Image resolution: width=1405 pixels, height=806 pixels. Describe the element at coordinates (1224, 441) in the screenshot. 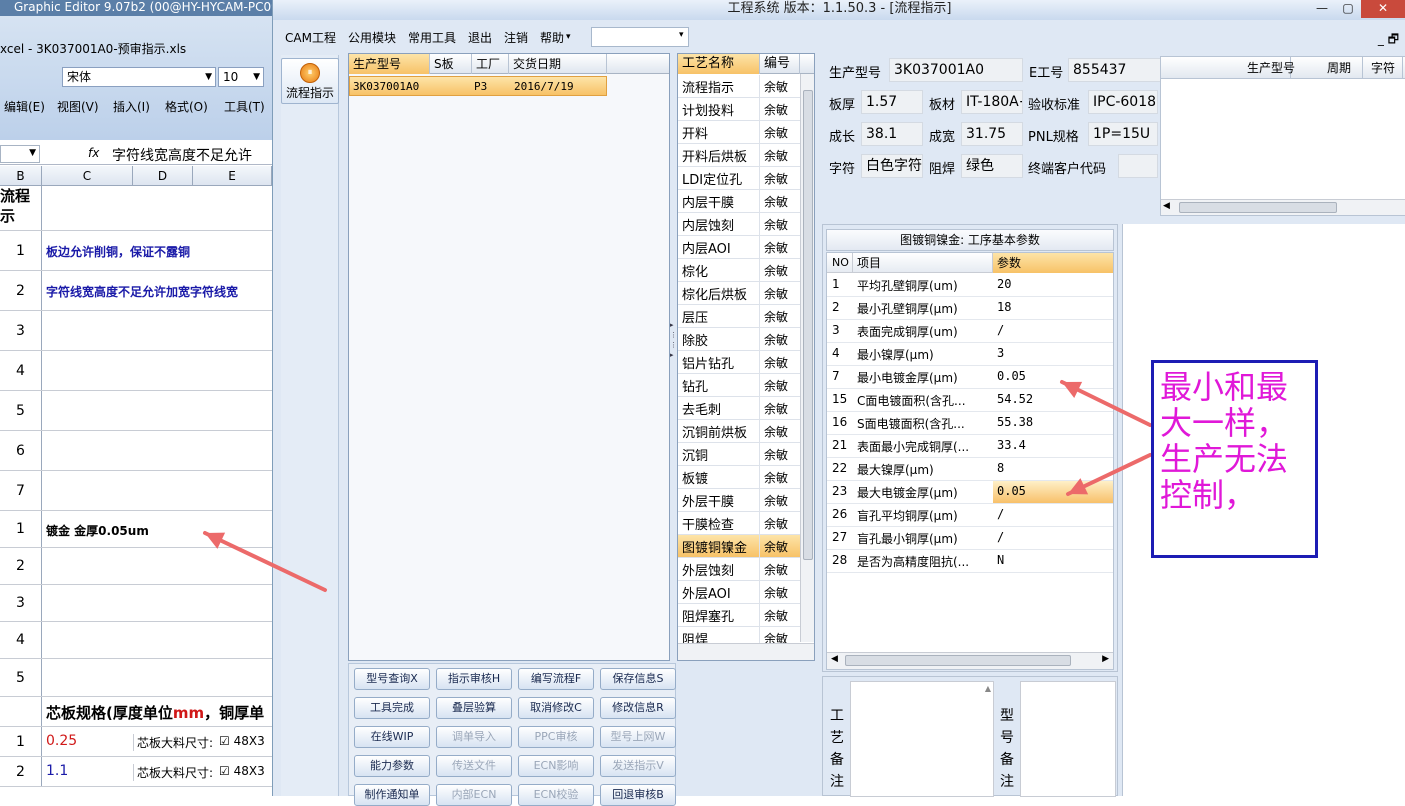

I see `annotation-text: 最小和最大一样，生产无法控制，` at that location.